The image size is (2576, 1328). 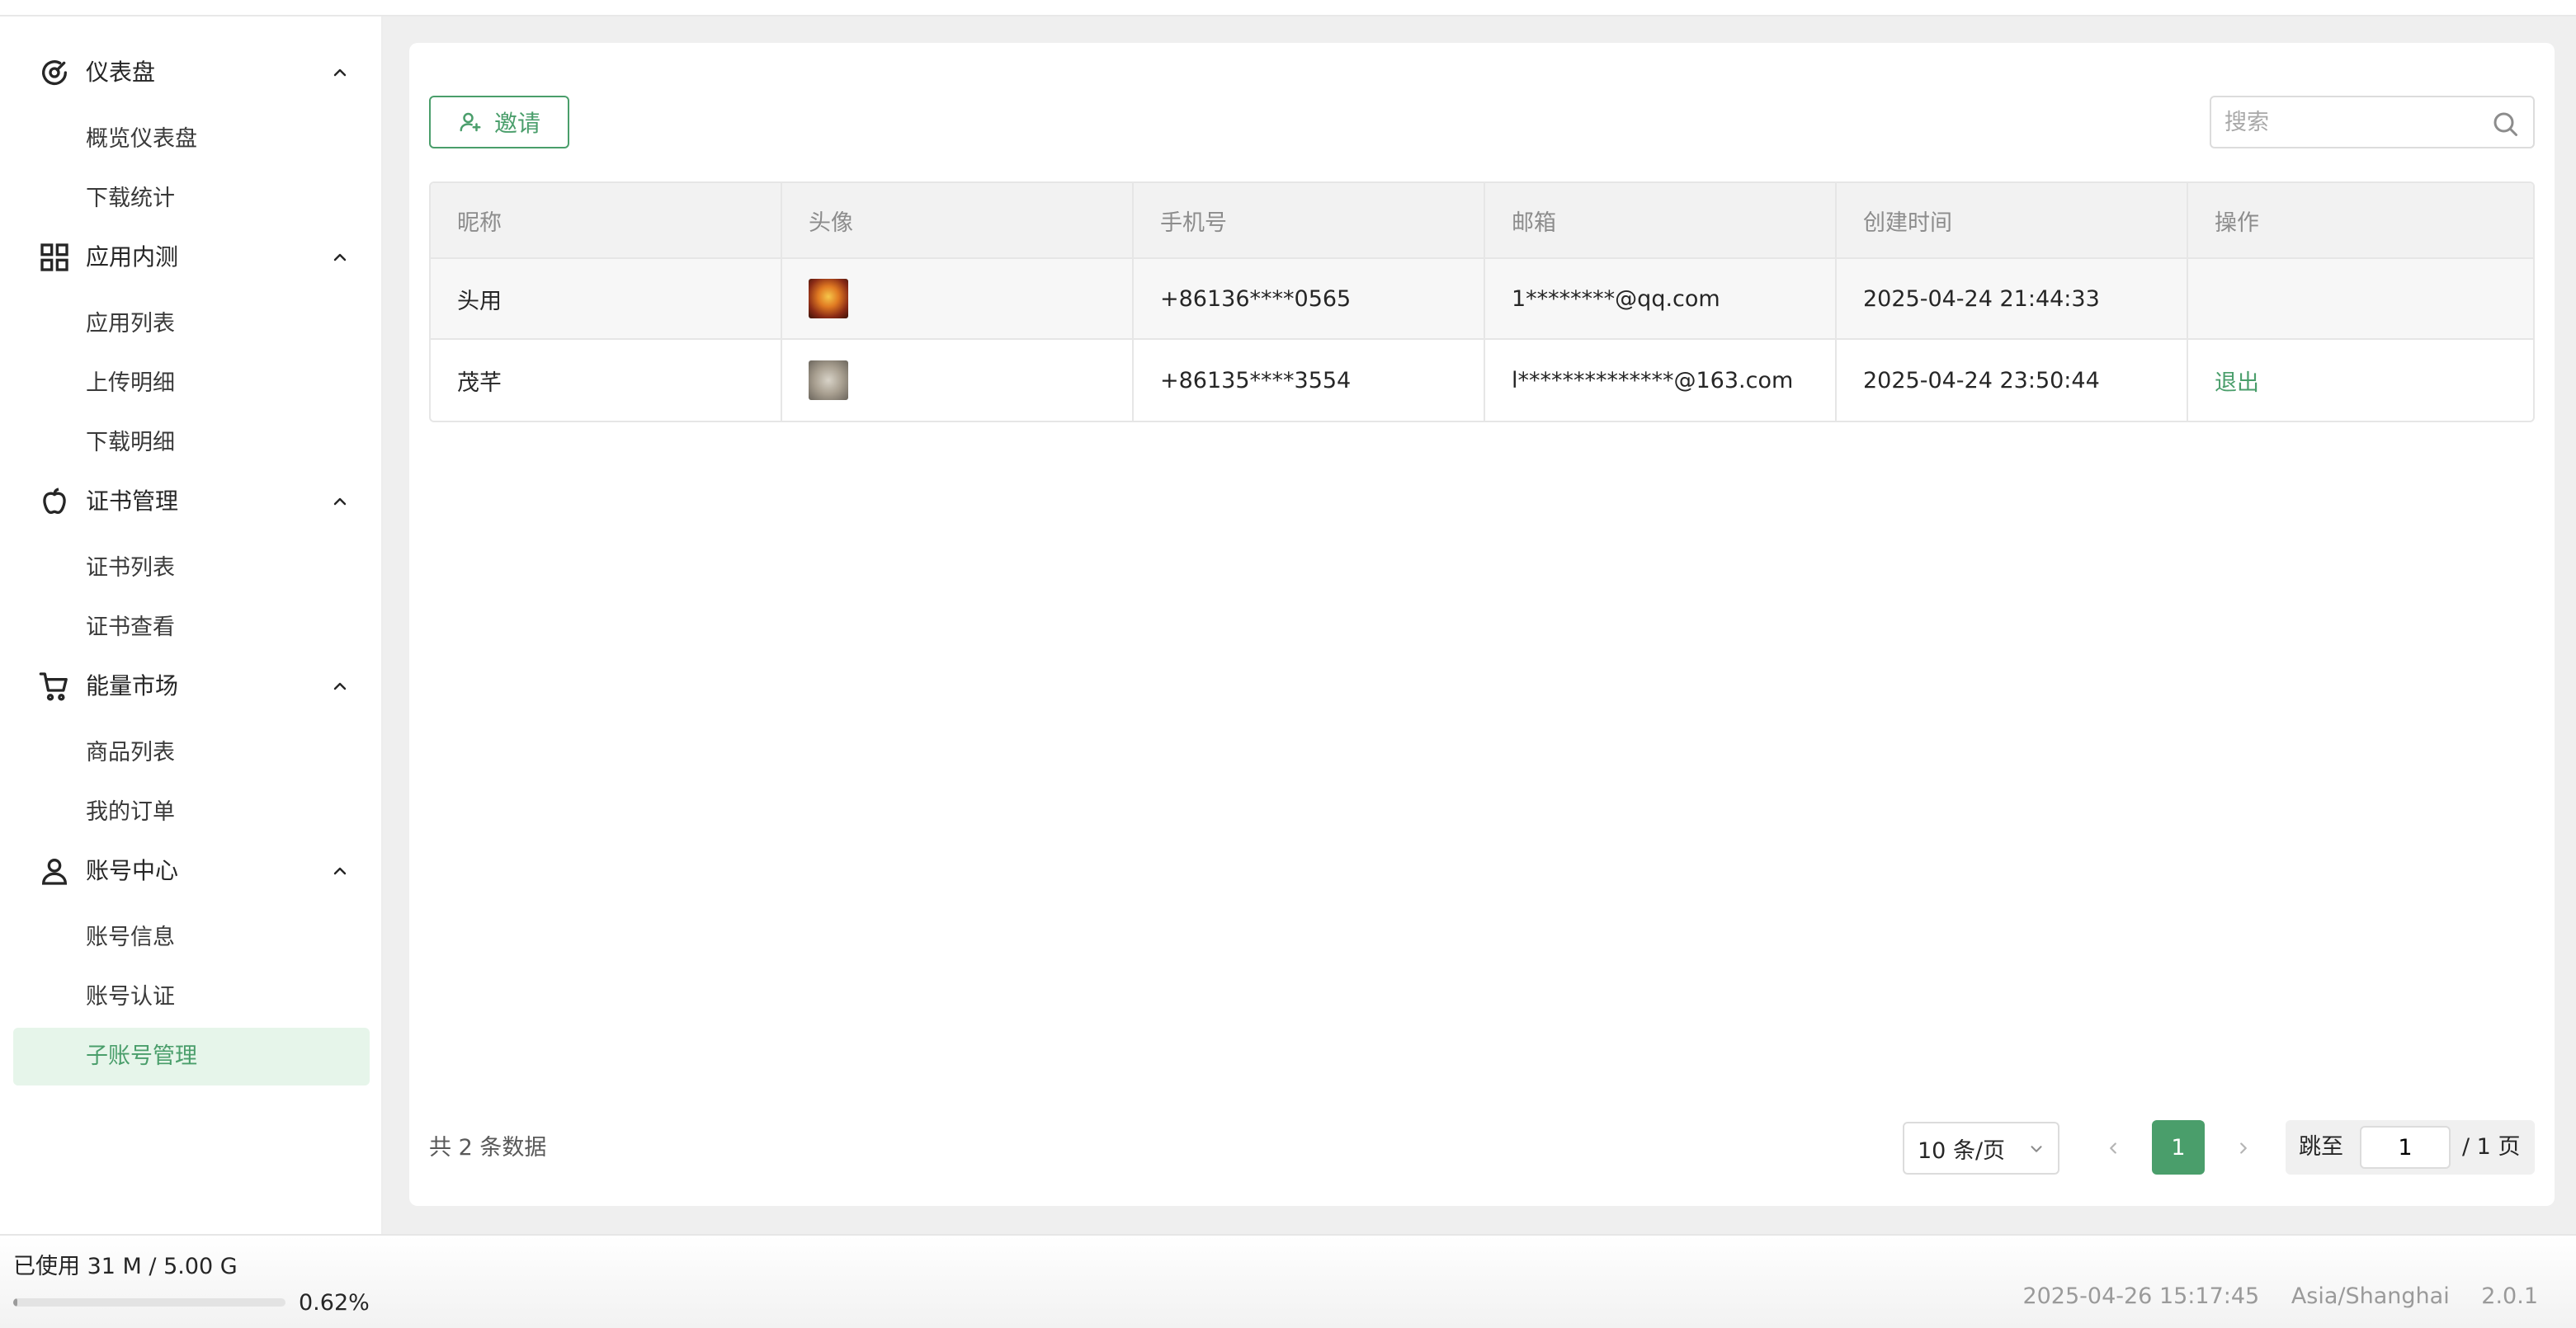 I want to click on search-box, so click(x=2372, y=122).